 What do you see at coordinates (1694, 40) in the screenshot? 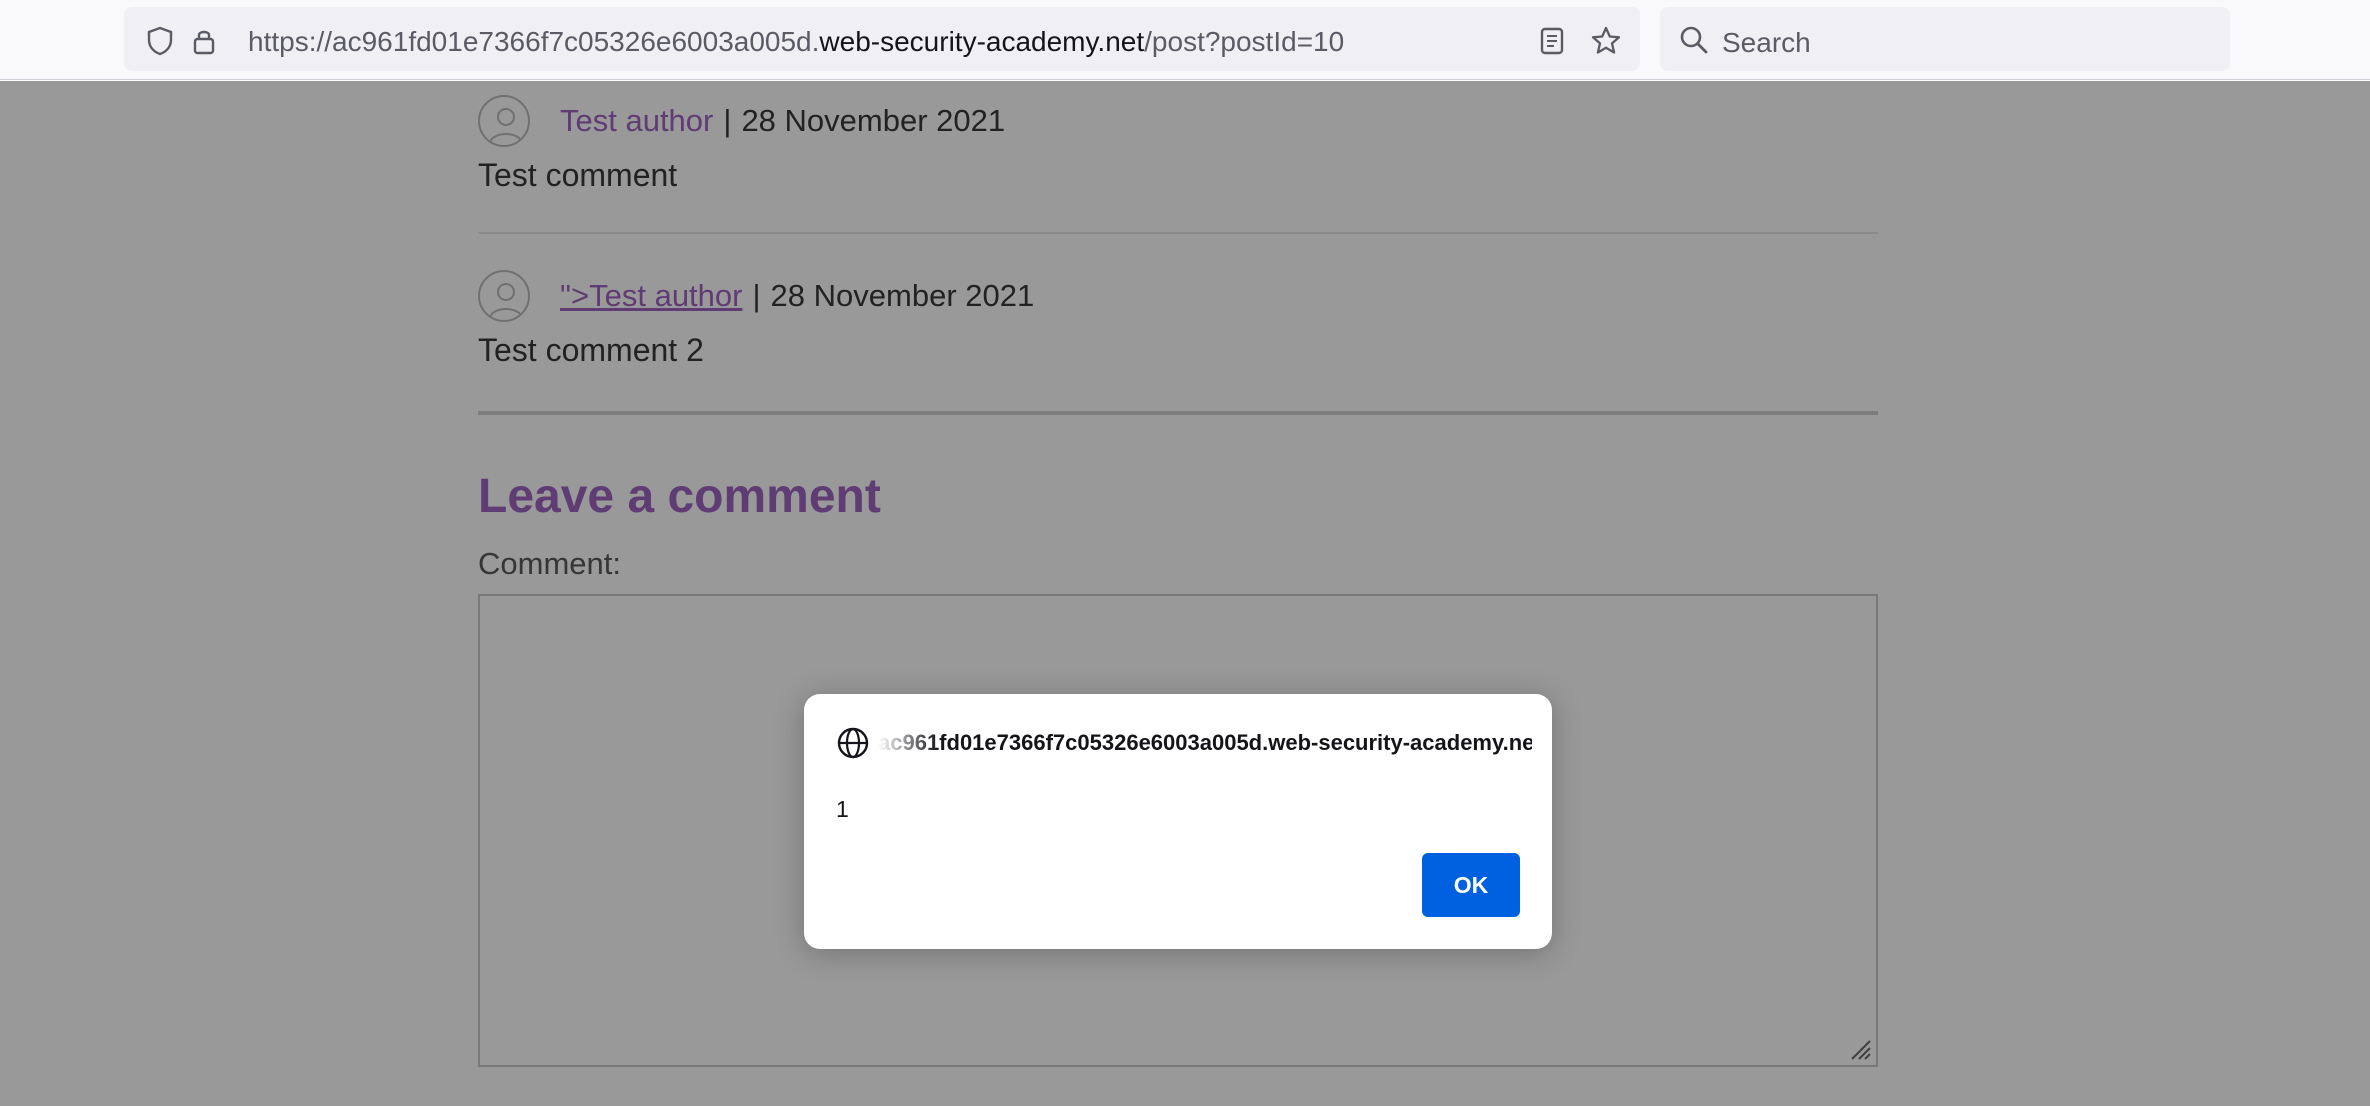
I see `search-icon` at bounding box center [1694, 40].